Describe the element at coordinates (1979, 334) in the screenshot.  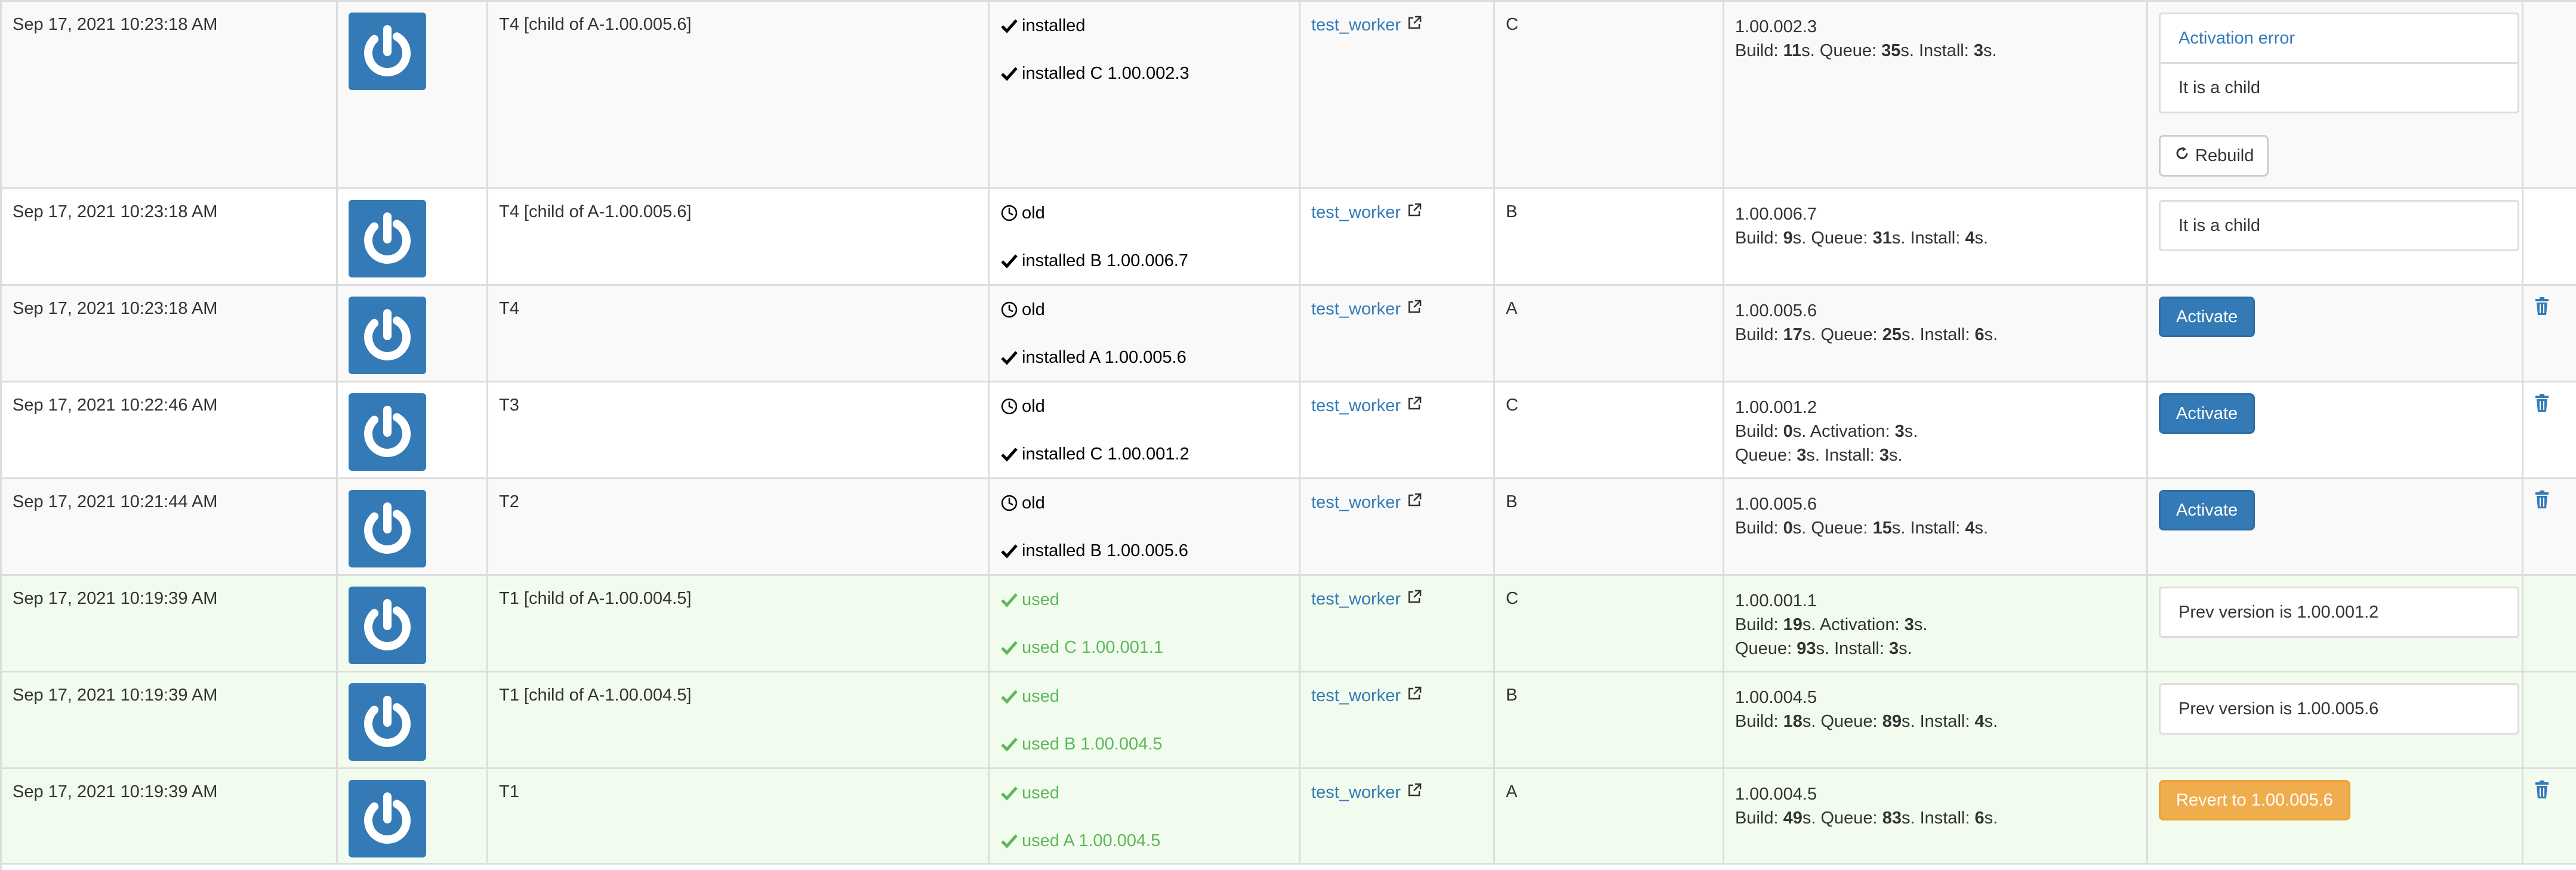
I see `timing-value: 6` at that location.